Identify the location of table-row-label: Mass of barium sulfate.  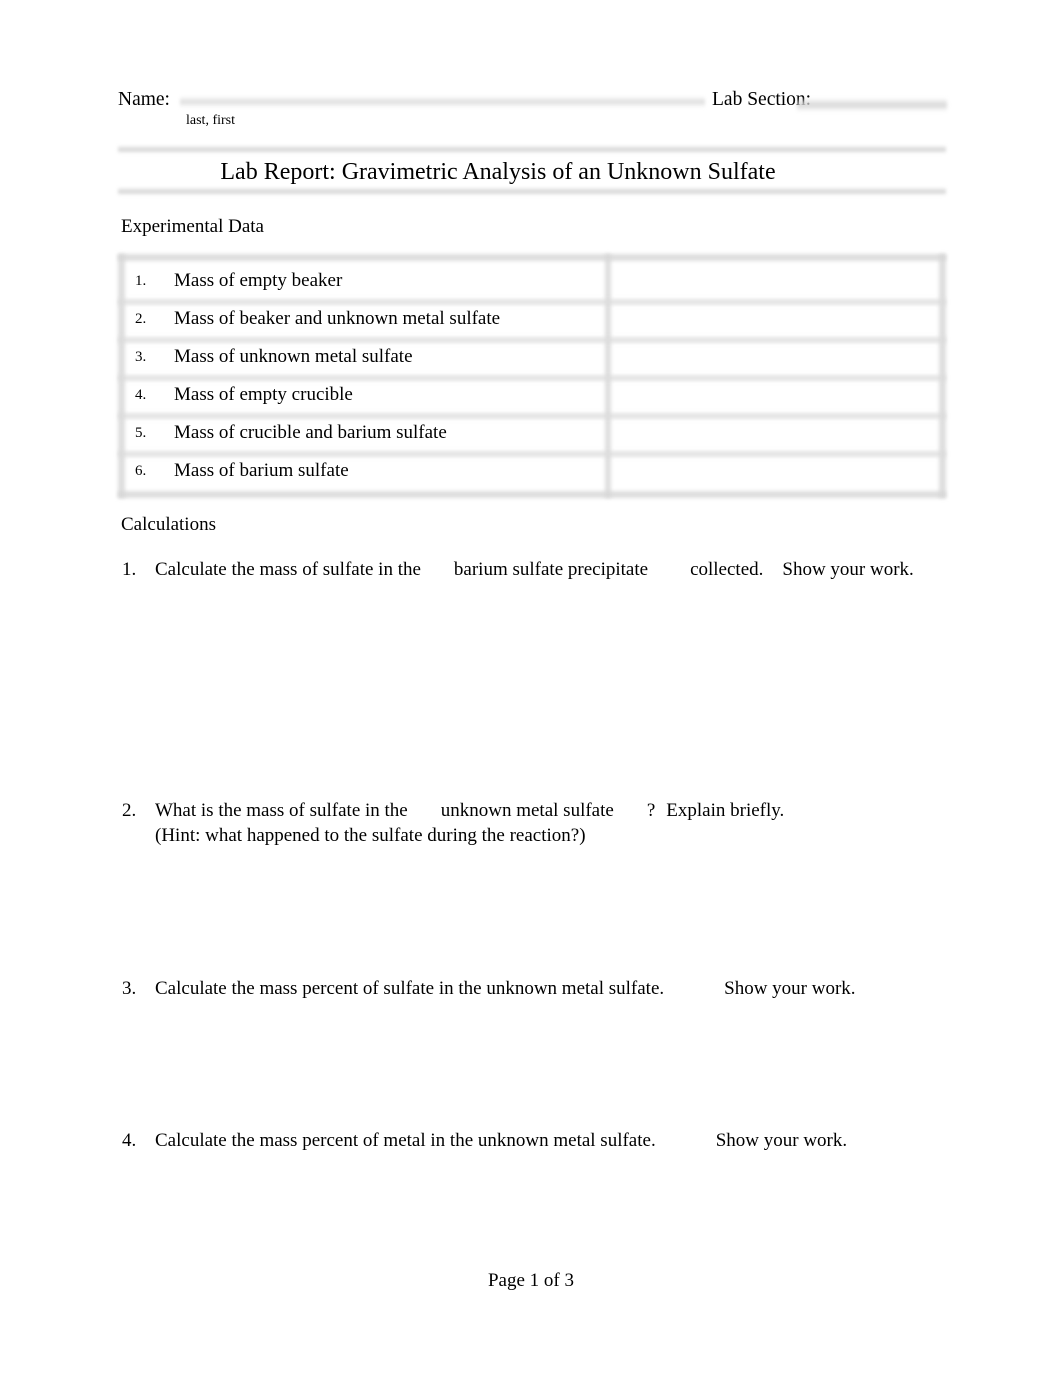
(261, 470).